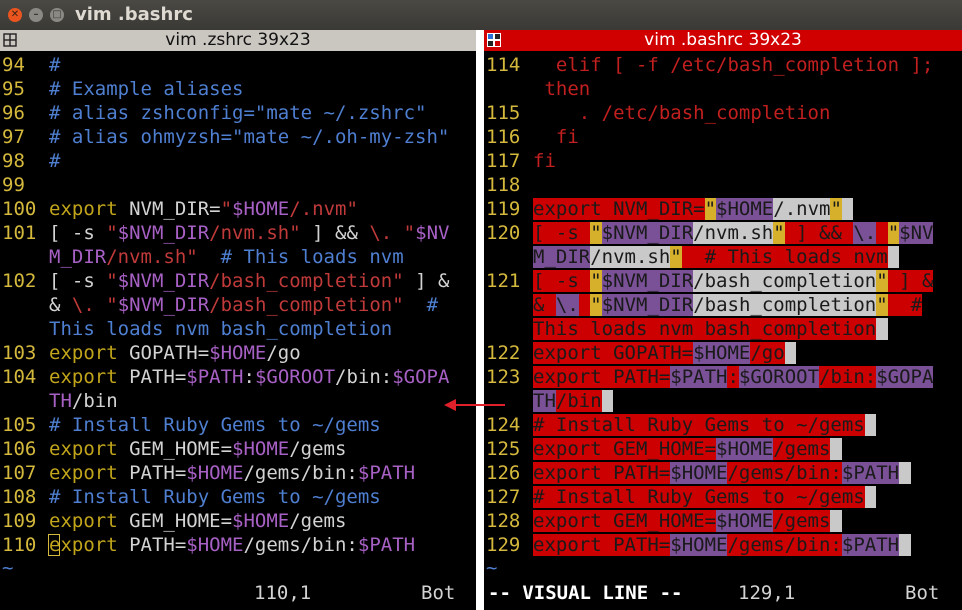 The height and width of the screenshot is (610, 962). I want to click on line-text: # alias zshconfig="mate ~/.zshrc", so click(238, 113).